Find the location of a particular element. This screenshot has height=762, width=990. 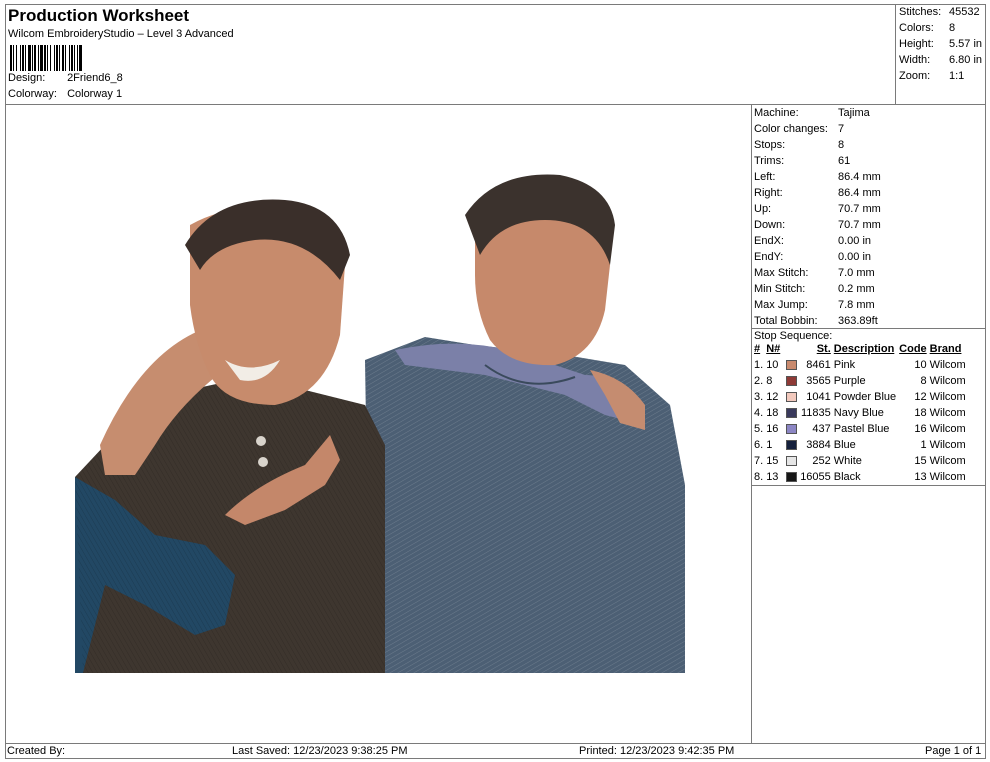

color-changes-row: Color changes: 7 is located at coordinates (799, 129).